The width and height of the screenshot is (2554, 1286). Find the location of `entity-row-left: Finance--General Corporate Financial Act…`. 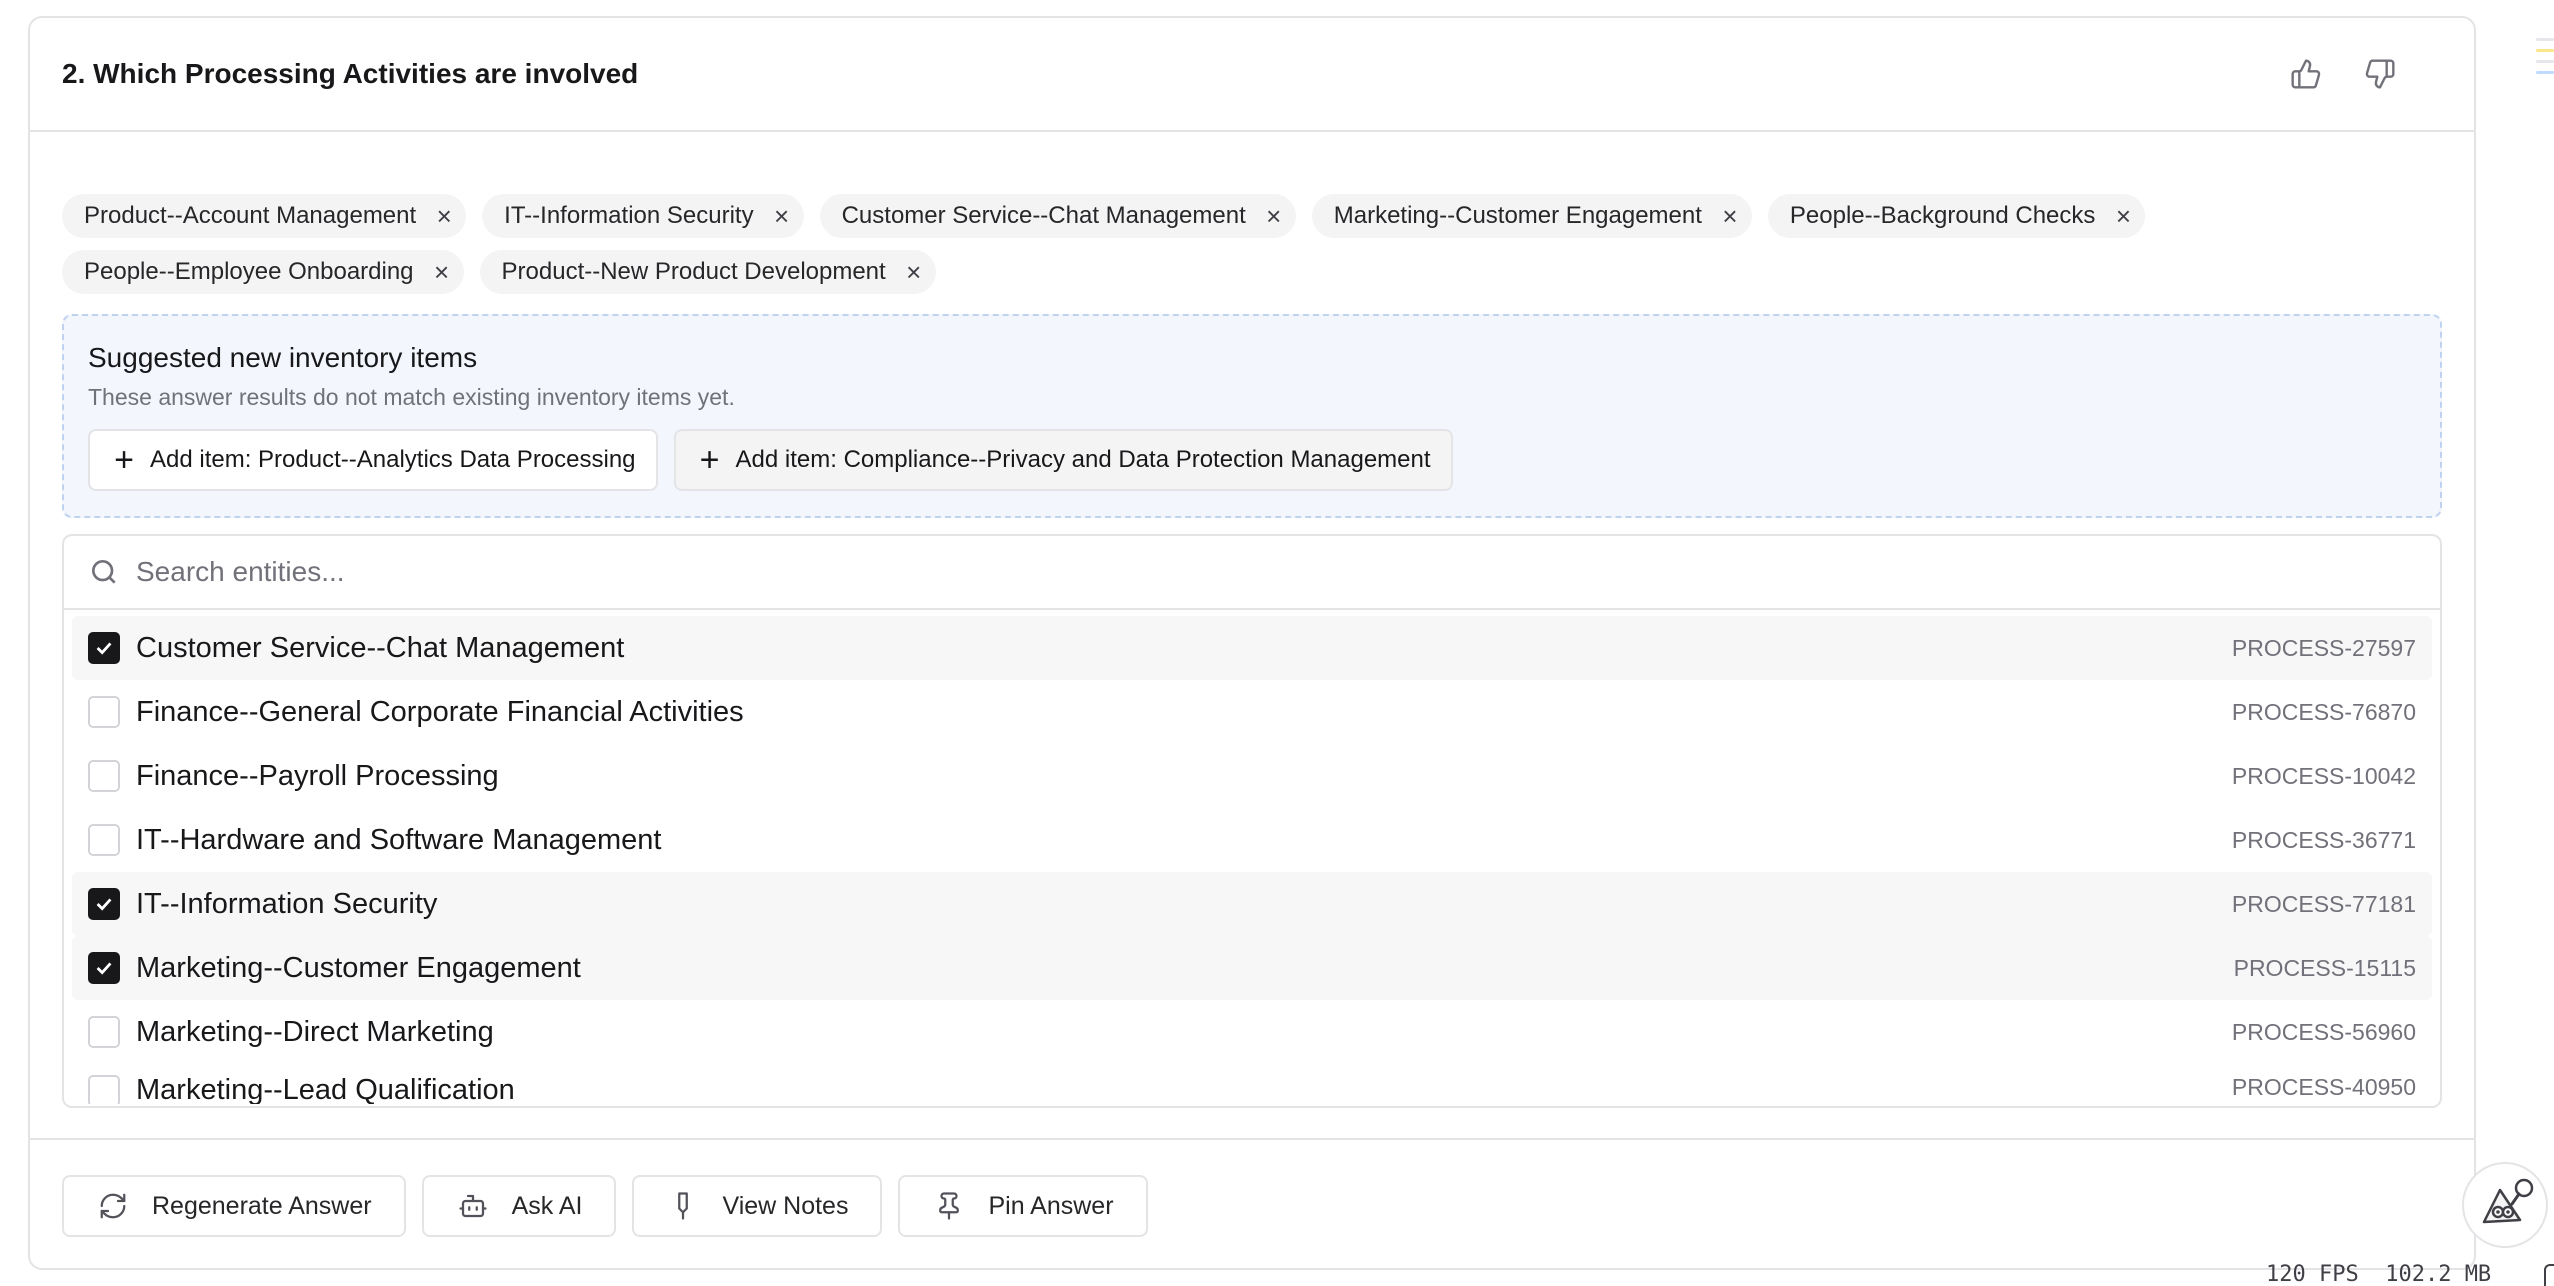

entity-row-left: Finance--General Corporate Financial Act… is located at coordinates (416, 712).